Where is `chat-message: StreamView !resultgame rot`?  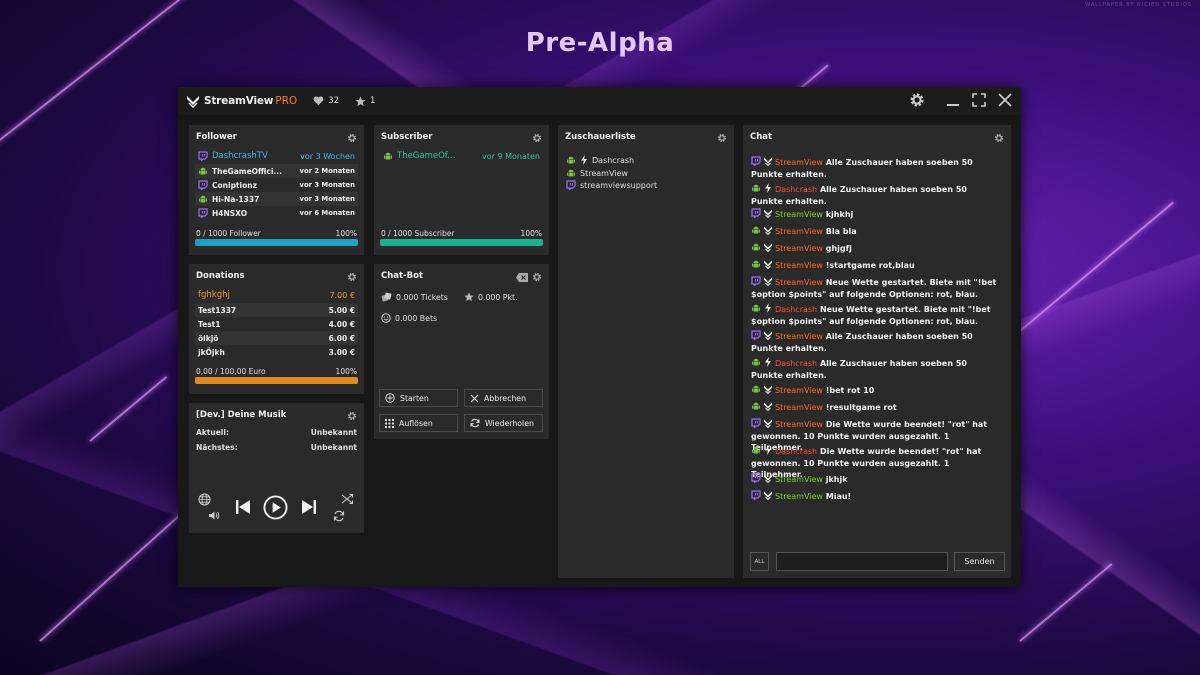
chat-message: StreamView !resultgame rot is located at coordinates (875, 407).